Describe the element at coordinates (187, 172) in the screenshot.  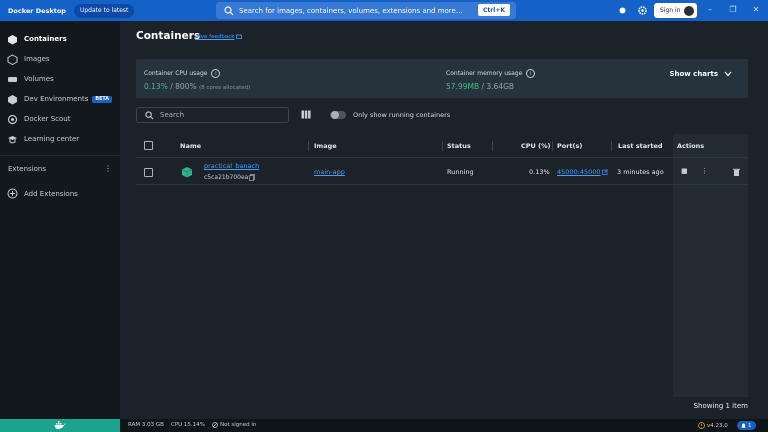
I see `container-cube-icon` at that location.